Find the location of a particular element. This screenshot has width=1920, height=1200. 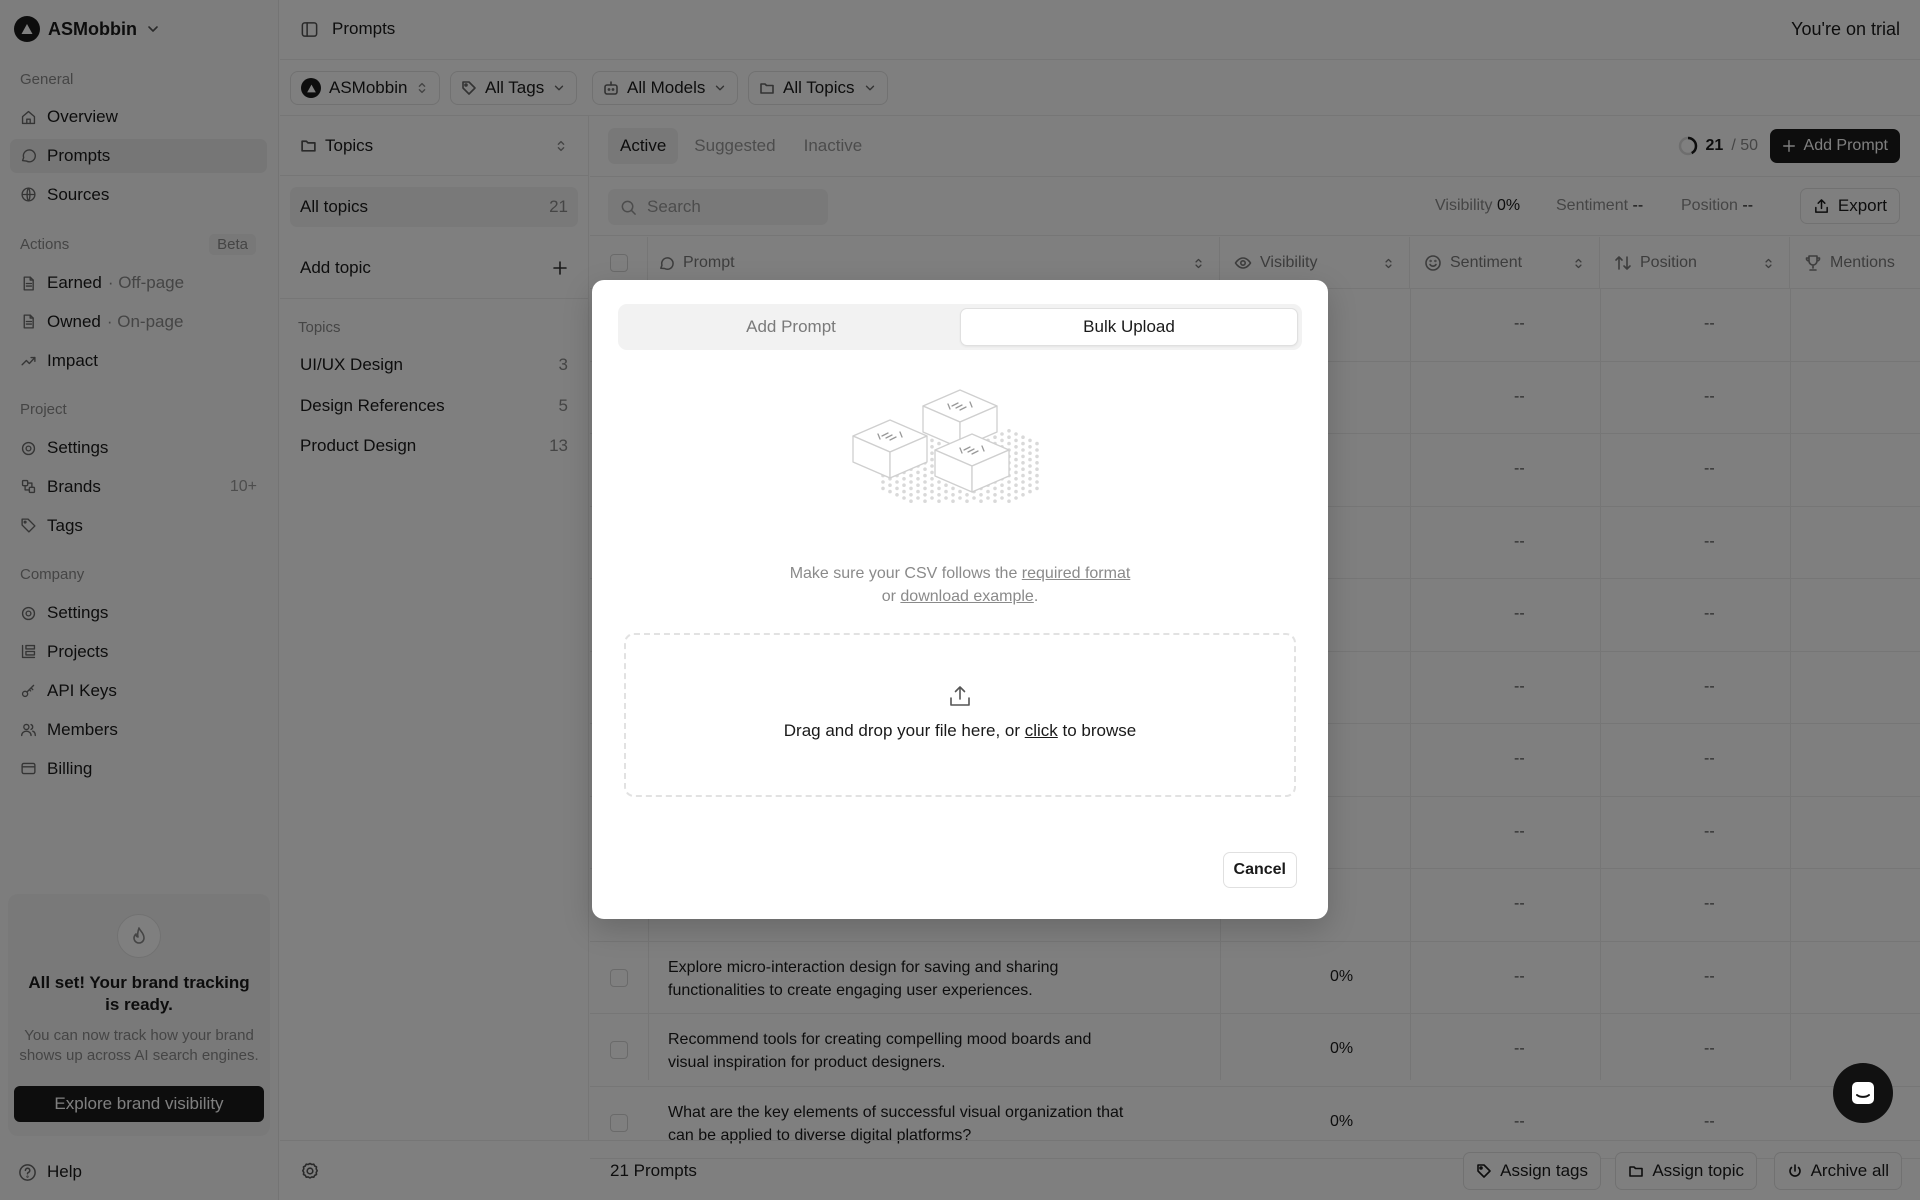

tab-bulk-upload: Bulk Upload is located at coordinates (1129, 327).